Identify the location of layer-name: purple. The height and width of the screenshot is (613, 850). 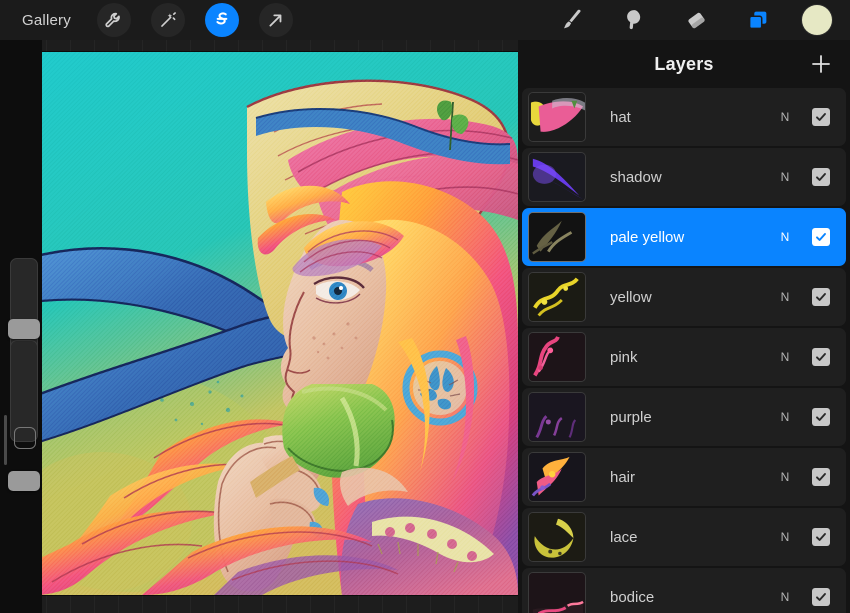
(691, 417).